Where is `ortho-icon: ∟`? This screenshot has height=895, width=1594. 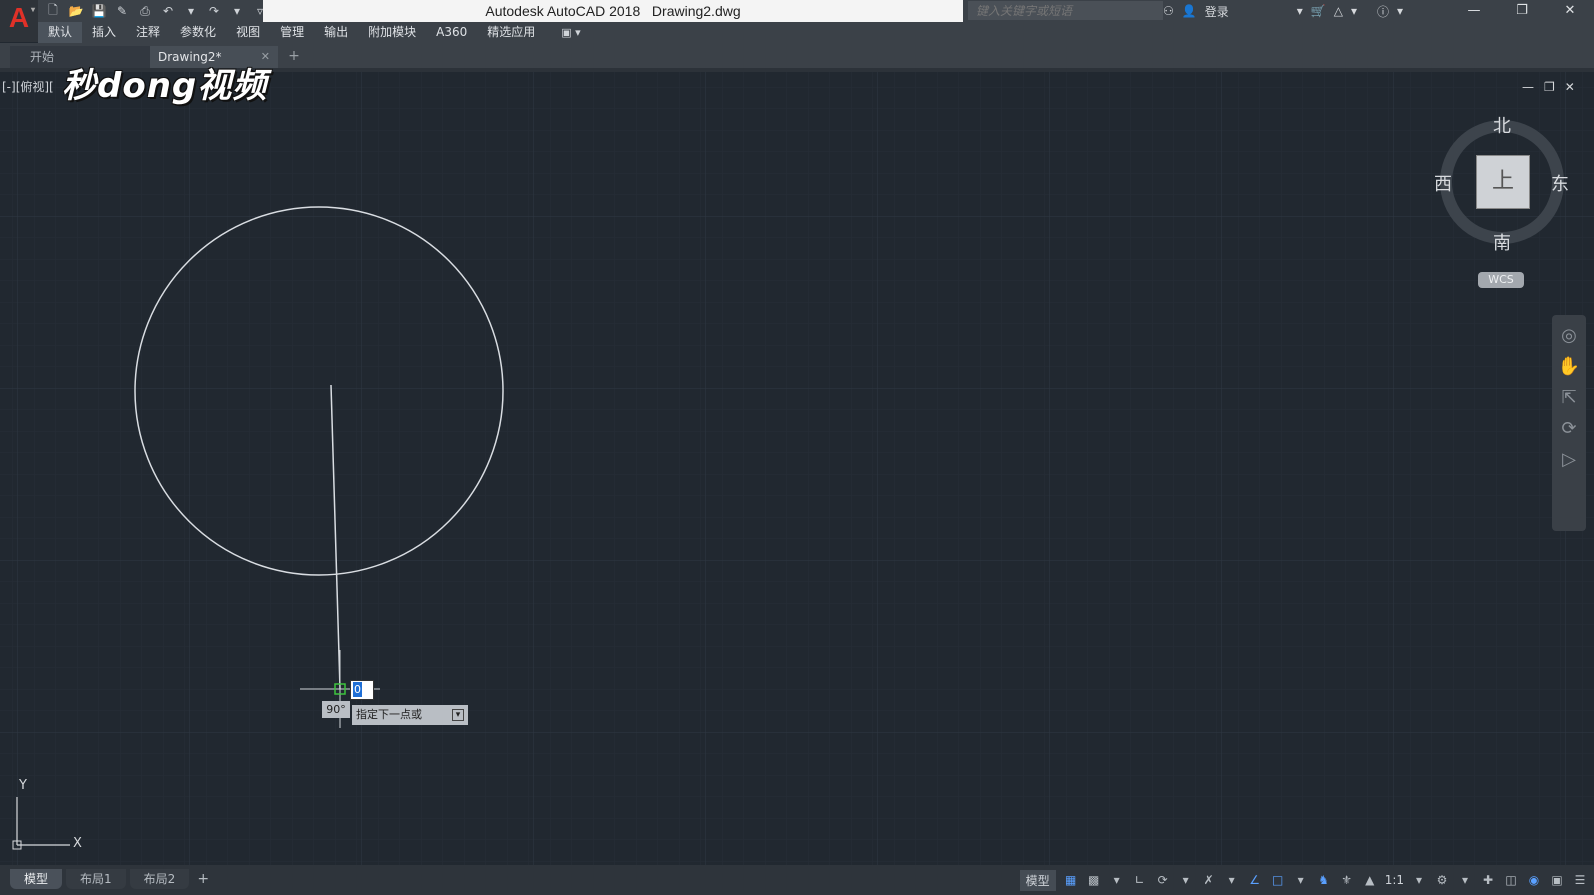
ortho-icon: ∟ is located at coordinates (1140, 880).